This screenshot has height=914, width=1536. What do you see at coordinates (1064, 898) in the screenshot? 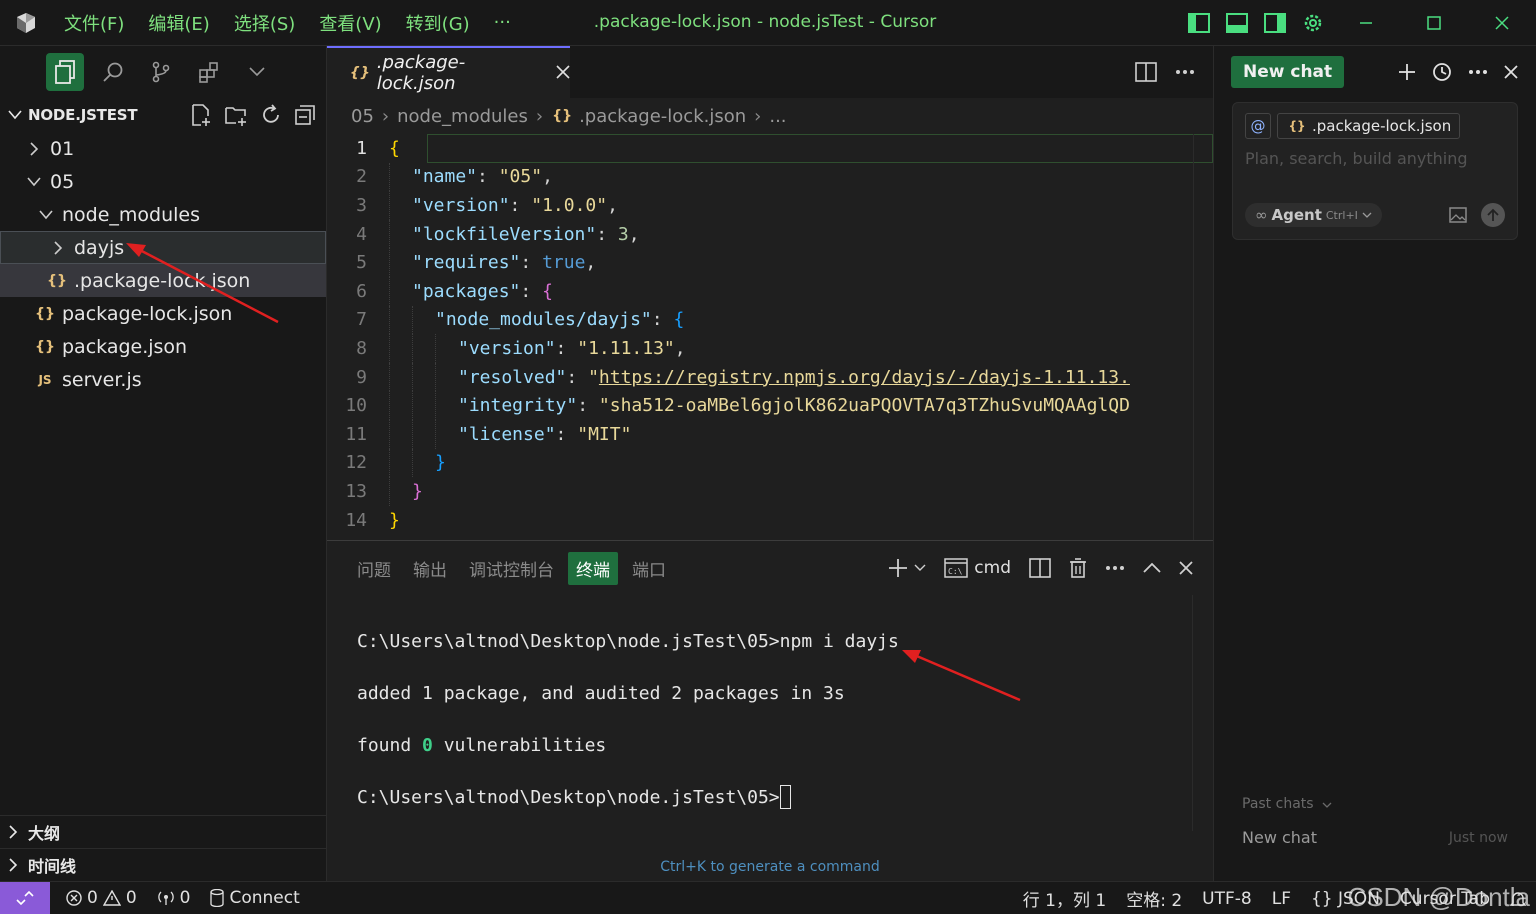
I see `cursor-position: 行 1，列 1` at bounding box center [1064, 898].